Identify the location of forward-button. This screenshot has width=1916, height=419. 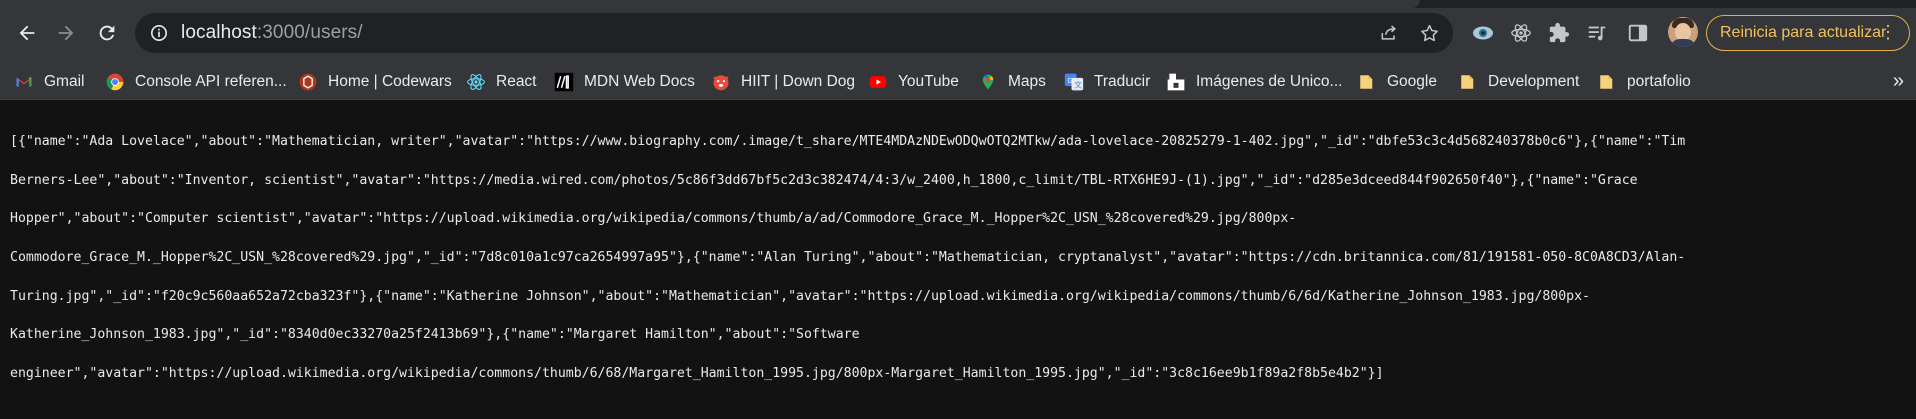
(66, 33).